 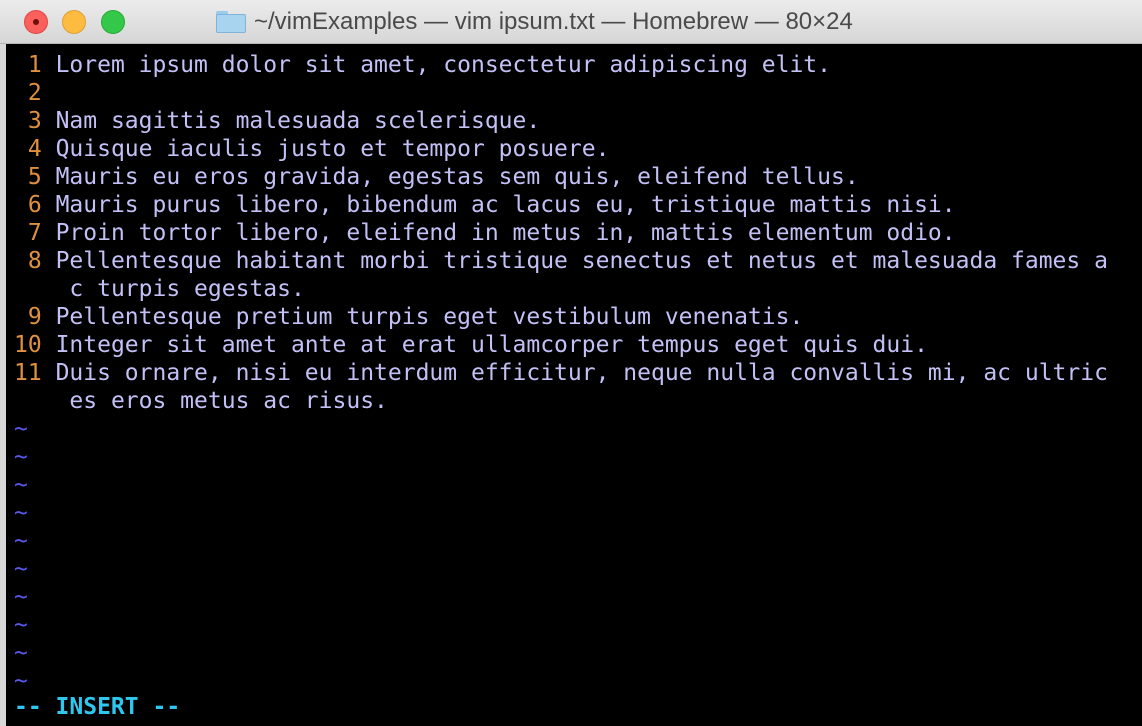 I want to click on line-number: 7, so click(x=28, y=233).